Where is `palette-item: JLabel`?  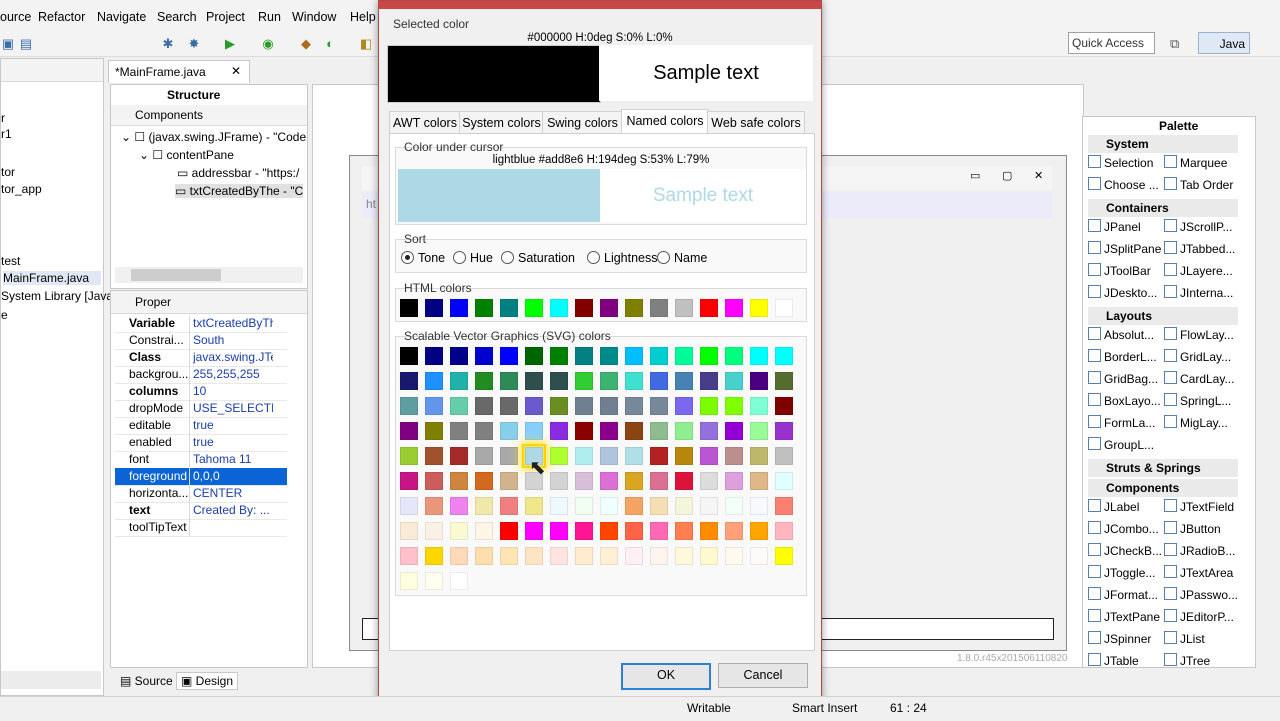
palette-item: JLabel is located at coordinates (1125, 506).